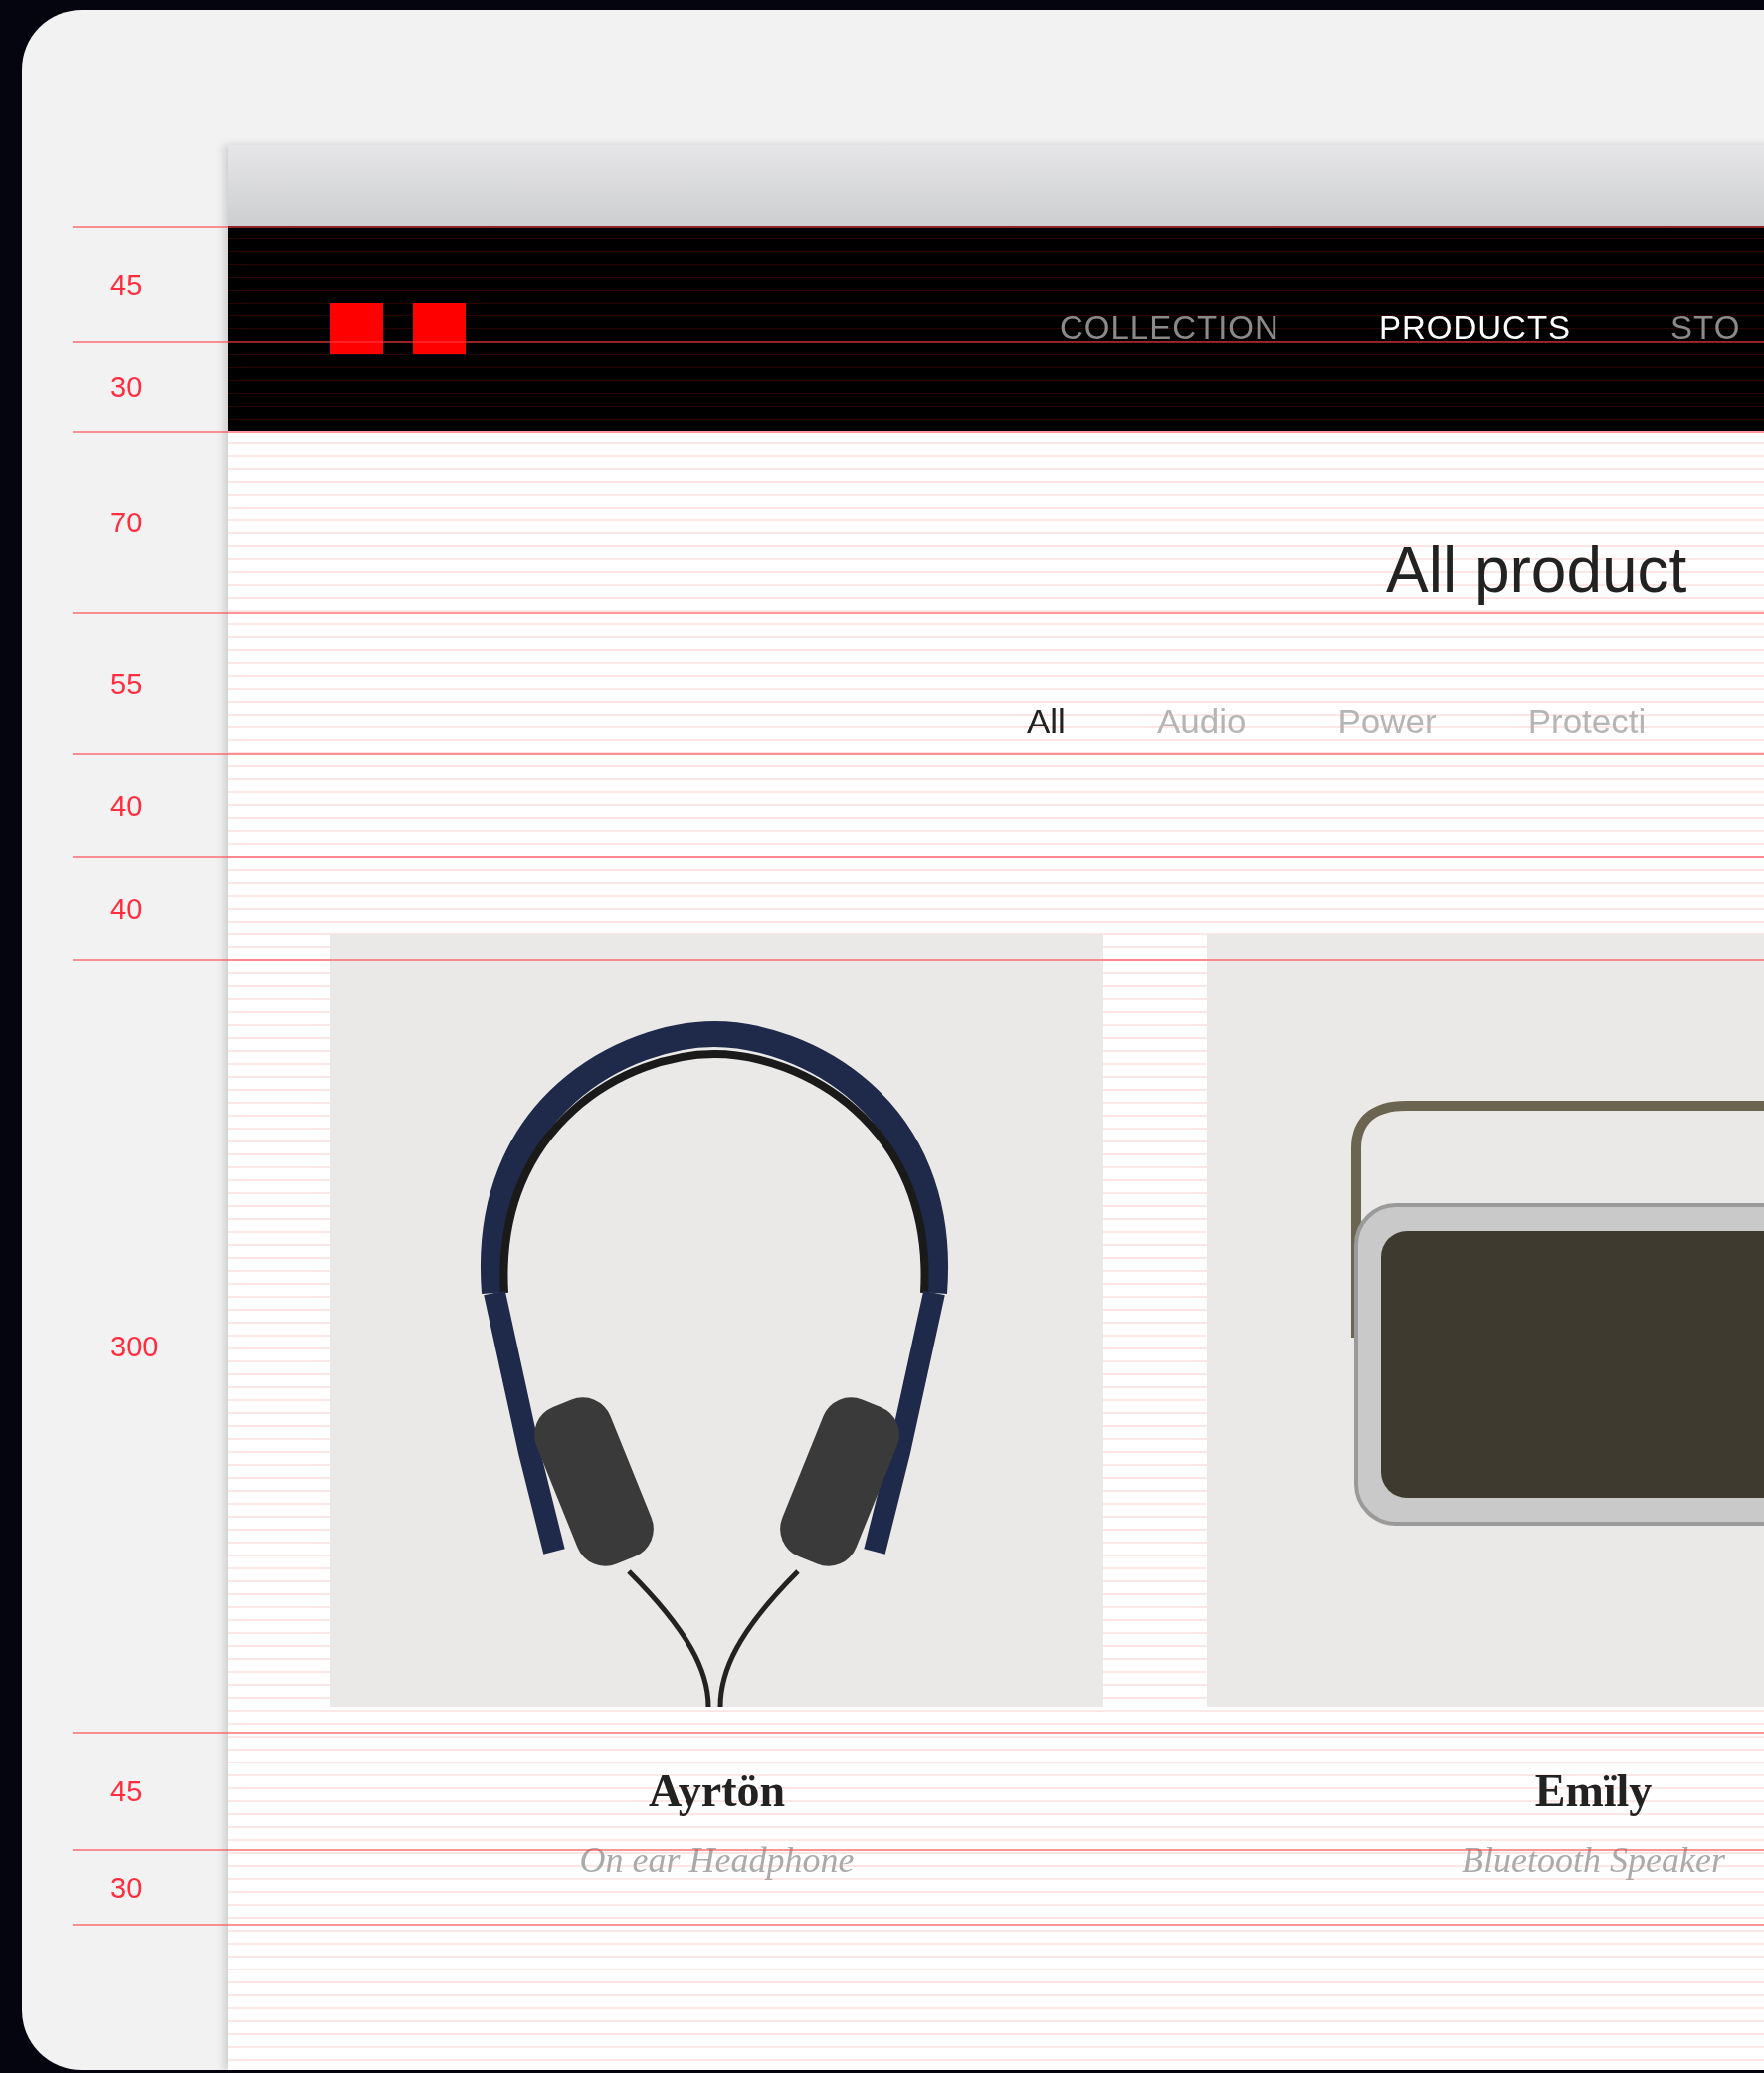 The image size is (1764, 2073). Describe the element at coordinates (1705, 328) in the screenshot. I see `nav-link: STO` at that location.